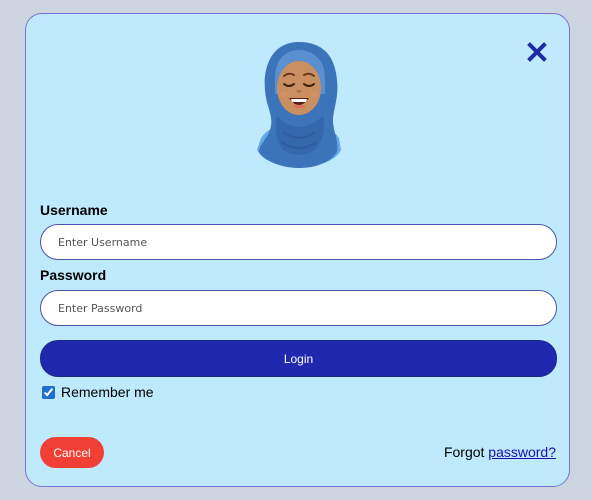 The image size is (592, 500). I want to click on password-label: Password, so click(73, 275).